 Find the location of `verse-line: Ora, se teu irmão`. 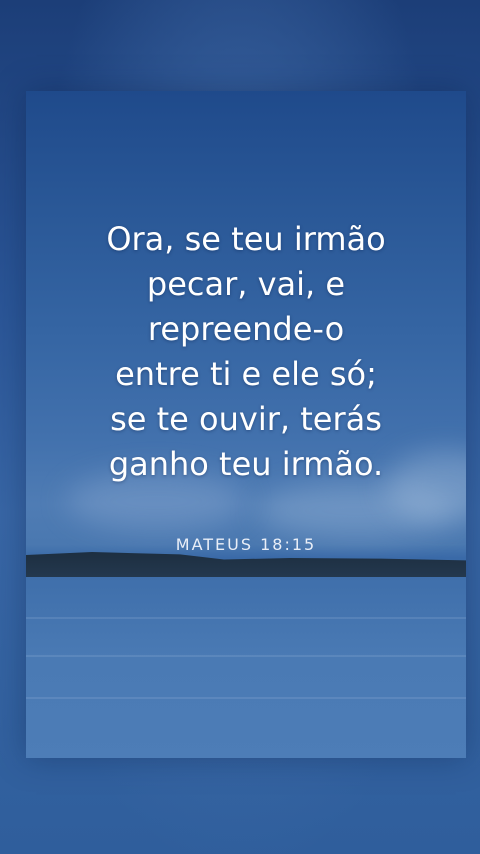

verse-line: Ora, se teu irmão is located at coordinates (246, 239).